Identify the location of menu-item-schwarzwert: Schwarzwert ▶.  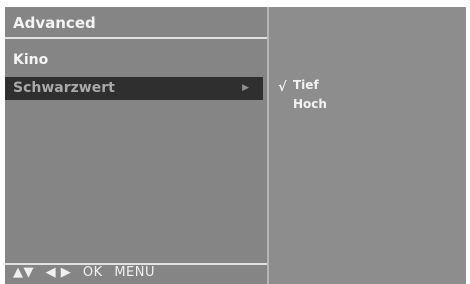
(134, 88).